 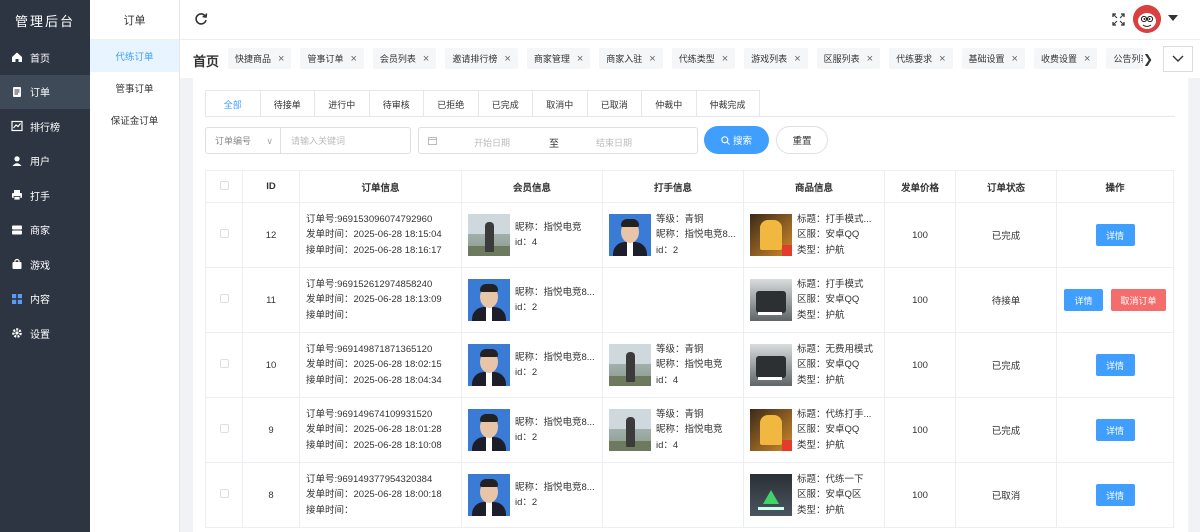 What do you see at coordinates (725, 140) in the screenshot?
I see `search-icon` at bounding box center [725, 140].